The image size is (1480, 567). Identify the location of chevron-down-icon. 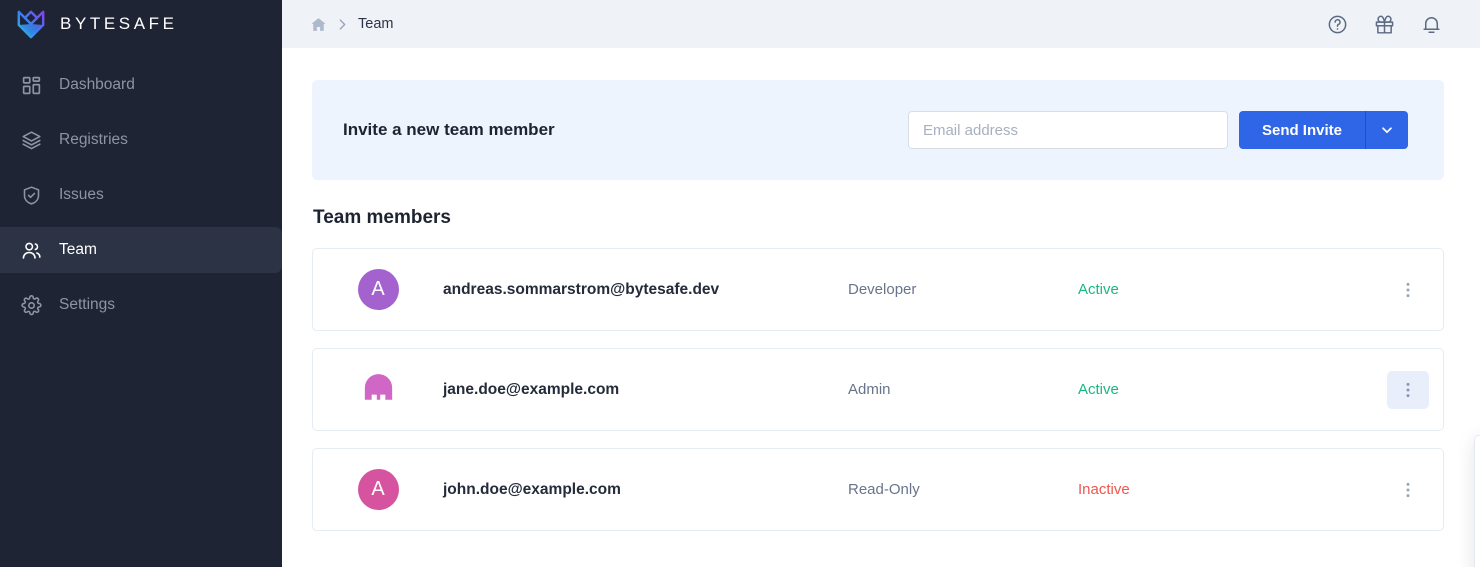
(1387, 130).